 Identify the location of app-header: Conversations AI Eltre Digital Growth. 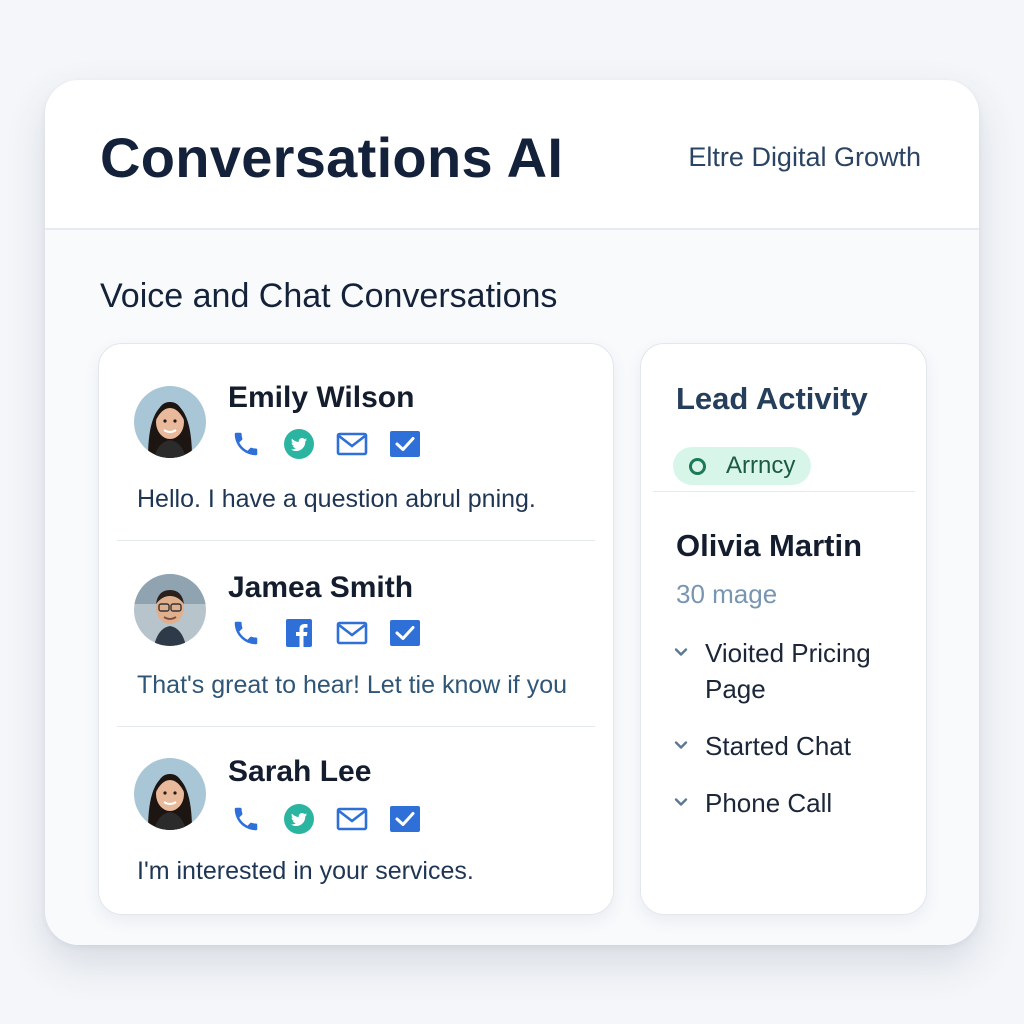
(512, 155).